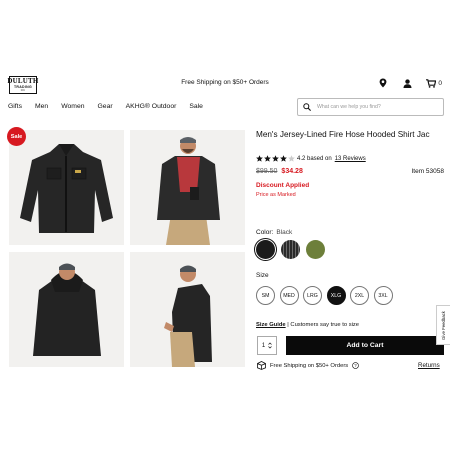 The height and width of the screenshot is (450, 450). What do you see at coordinates (263, 345) in the screenshot?
I see `quantity-value: 1` at bounding box center [263, 345].